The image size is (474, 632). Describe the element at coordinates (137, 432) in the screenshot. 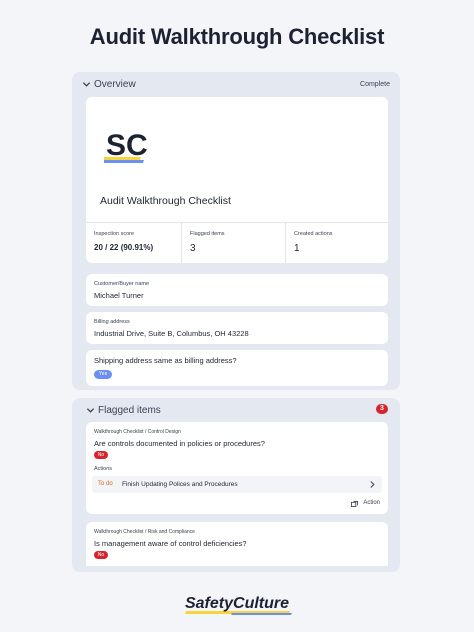

I see `item-breadcrumb: Walkthrough Checklist / Control Design` at that location.